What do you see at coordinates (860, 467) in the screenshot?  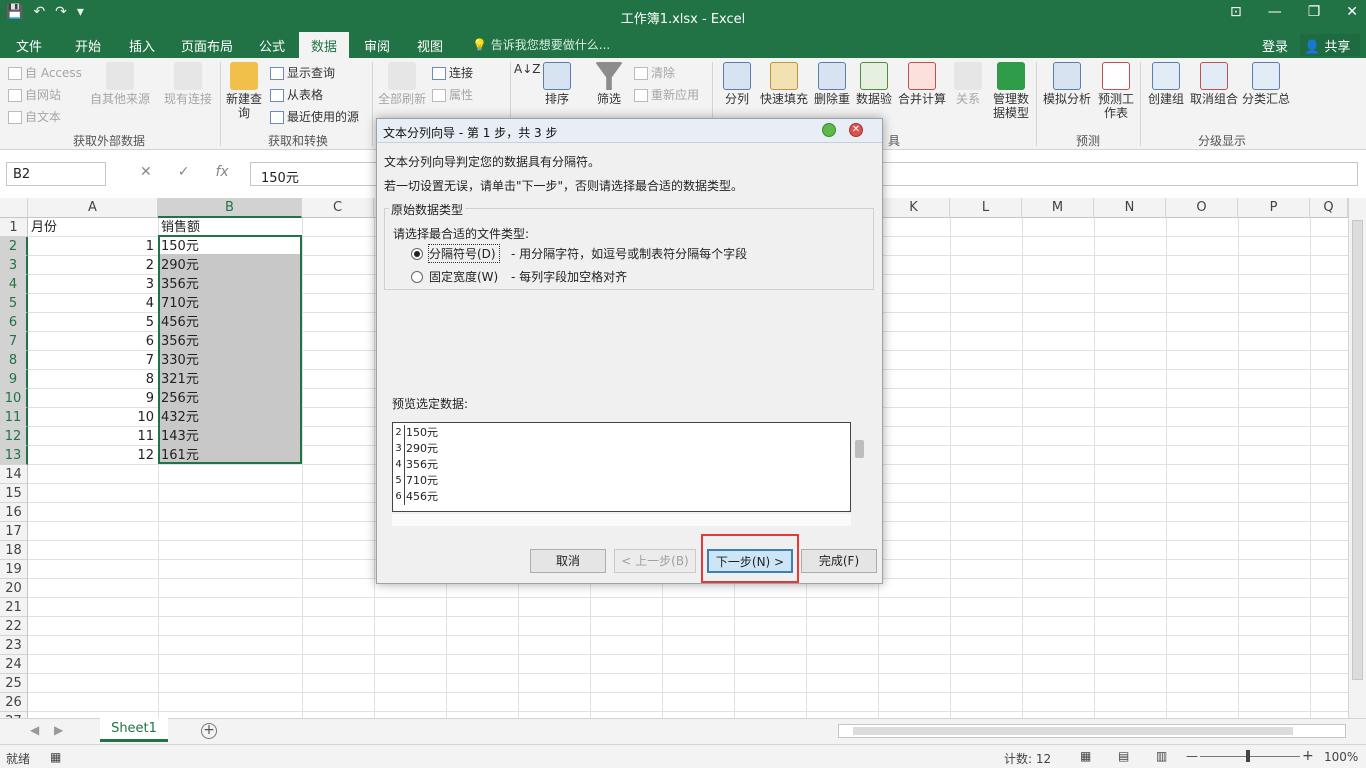 I see `preview-vertical-scrollbar` at bounding box center [860, 467].